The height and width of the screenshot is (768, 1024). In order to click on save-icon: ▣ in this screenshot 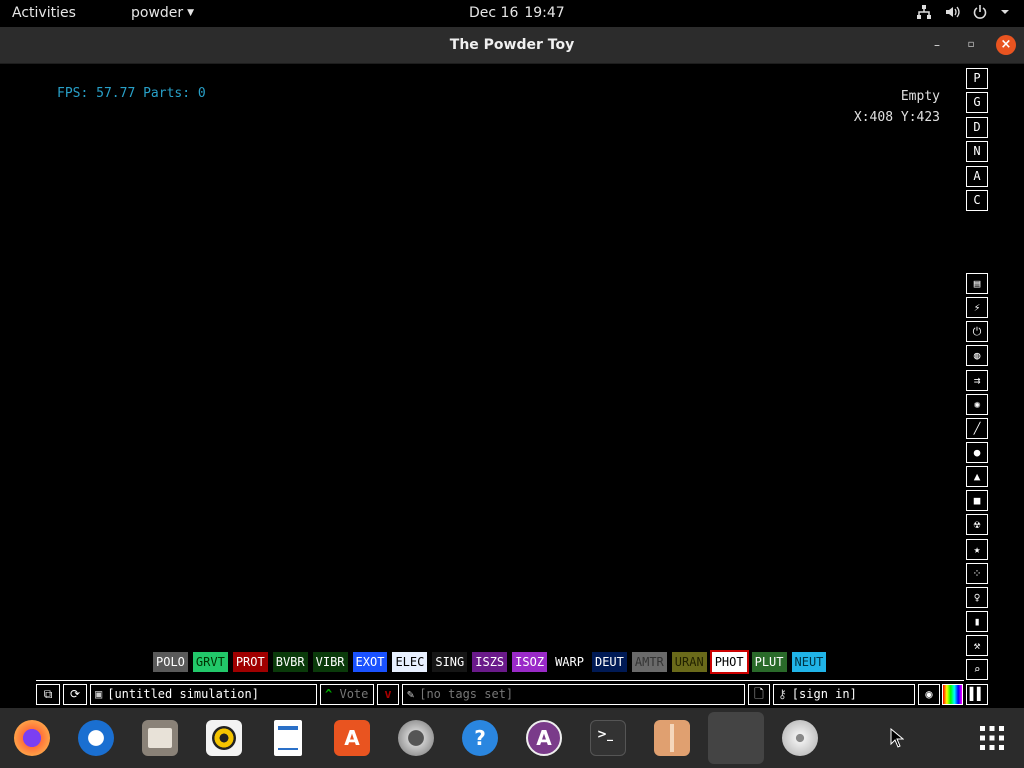, I will do `click(99, 694)`.